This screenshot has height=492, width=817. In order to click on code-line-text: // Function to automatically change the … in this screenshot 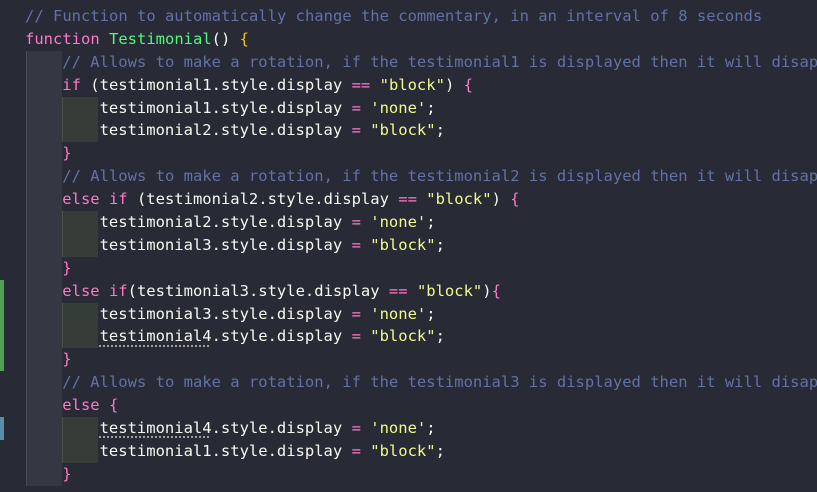, I will do `click(393, 16)`.